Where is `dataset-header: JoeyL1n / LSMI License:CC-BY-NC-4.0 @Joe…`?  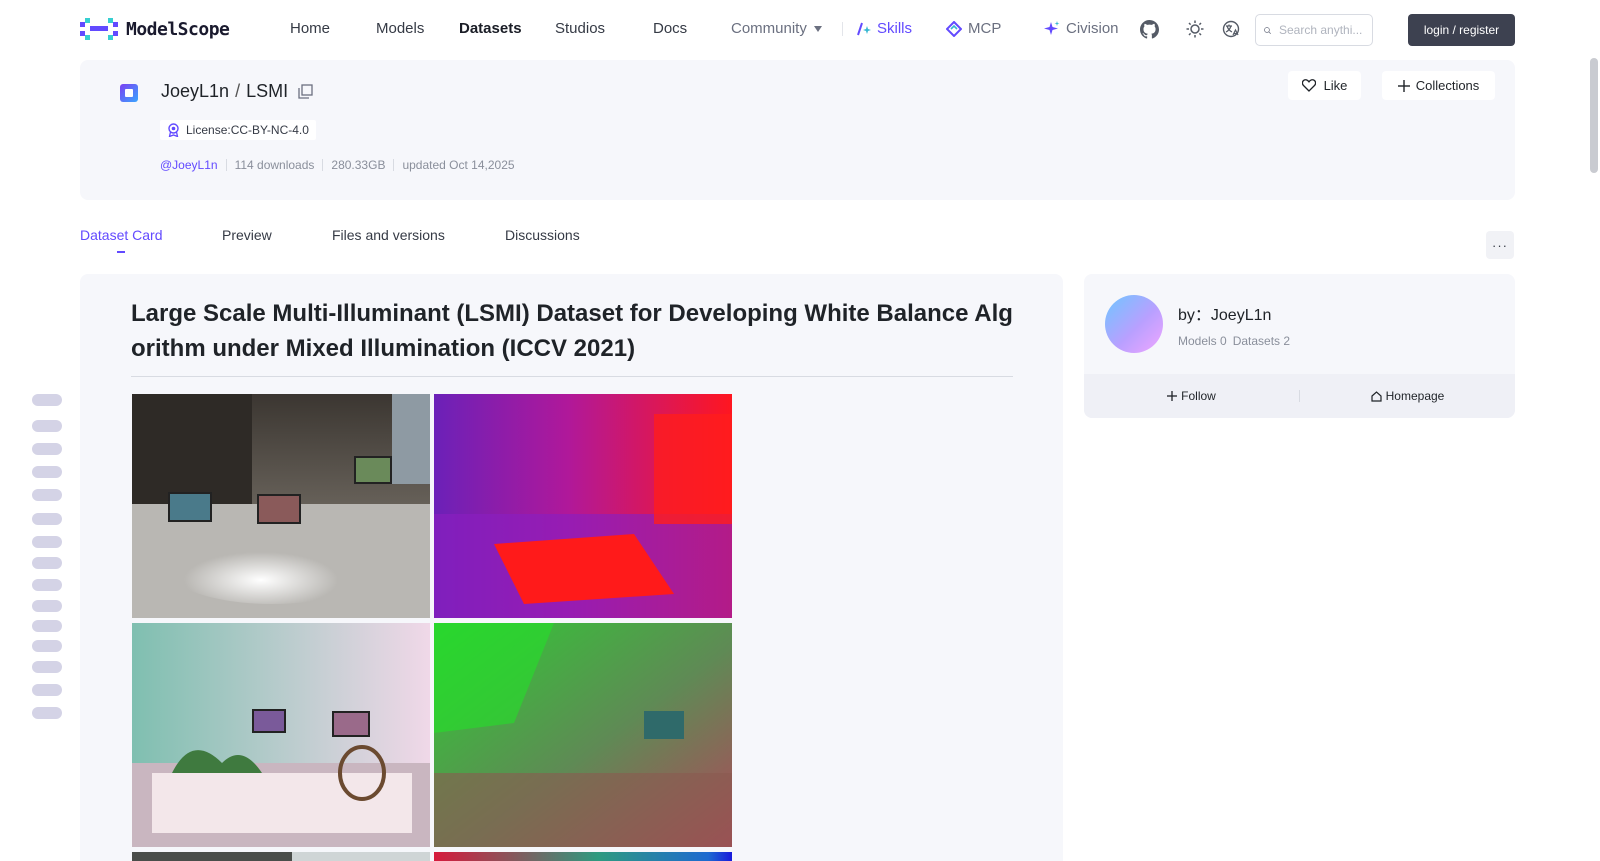 dataset-header: JoeyL1n / LSMI License:CC-BY-NC-4.0 @Joe… is located at coordinates (797, 130).